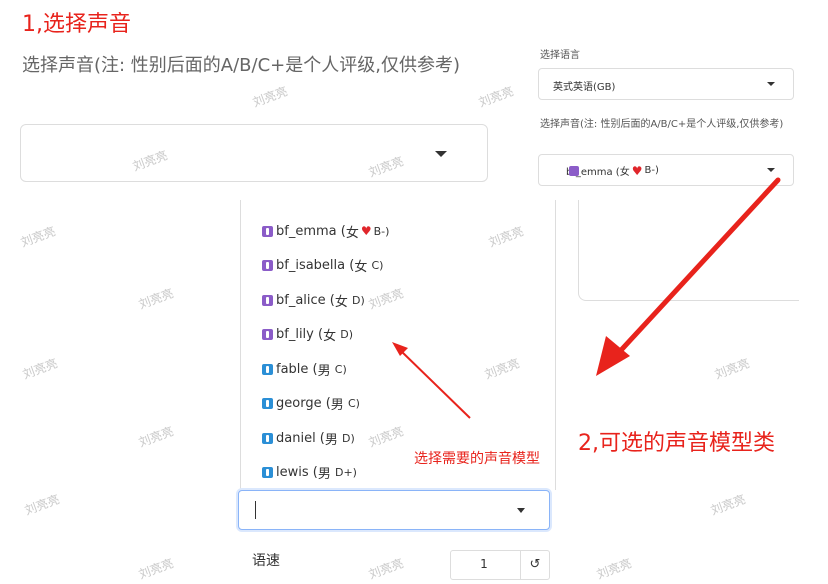 The image size is (828, 584). I want to click on arrow-to-pick, so click(431, 380).